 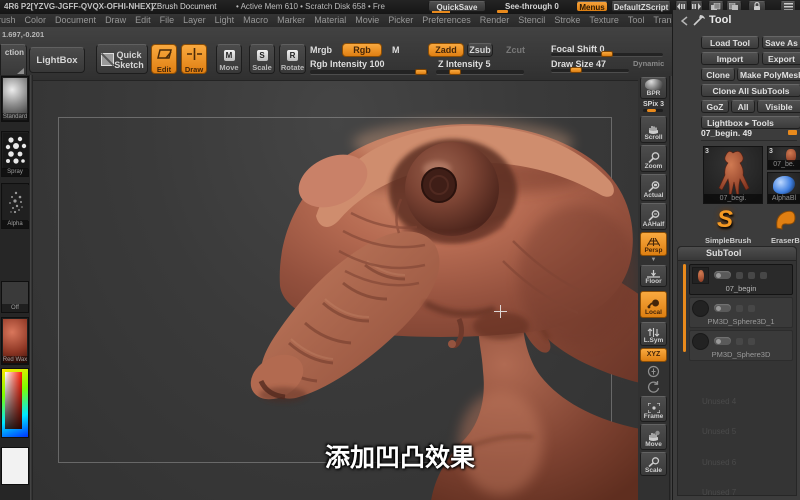 What do you see at coordinates (653, 158) in the screenshot?
I see `zoom-button: Zoom` at bounding box center [653, 158].